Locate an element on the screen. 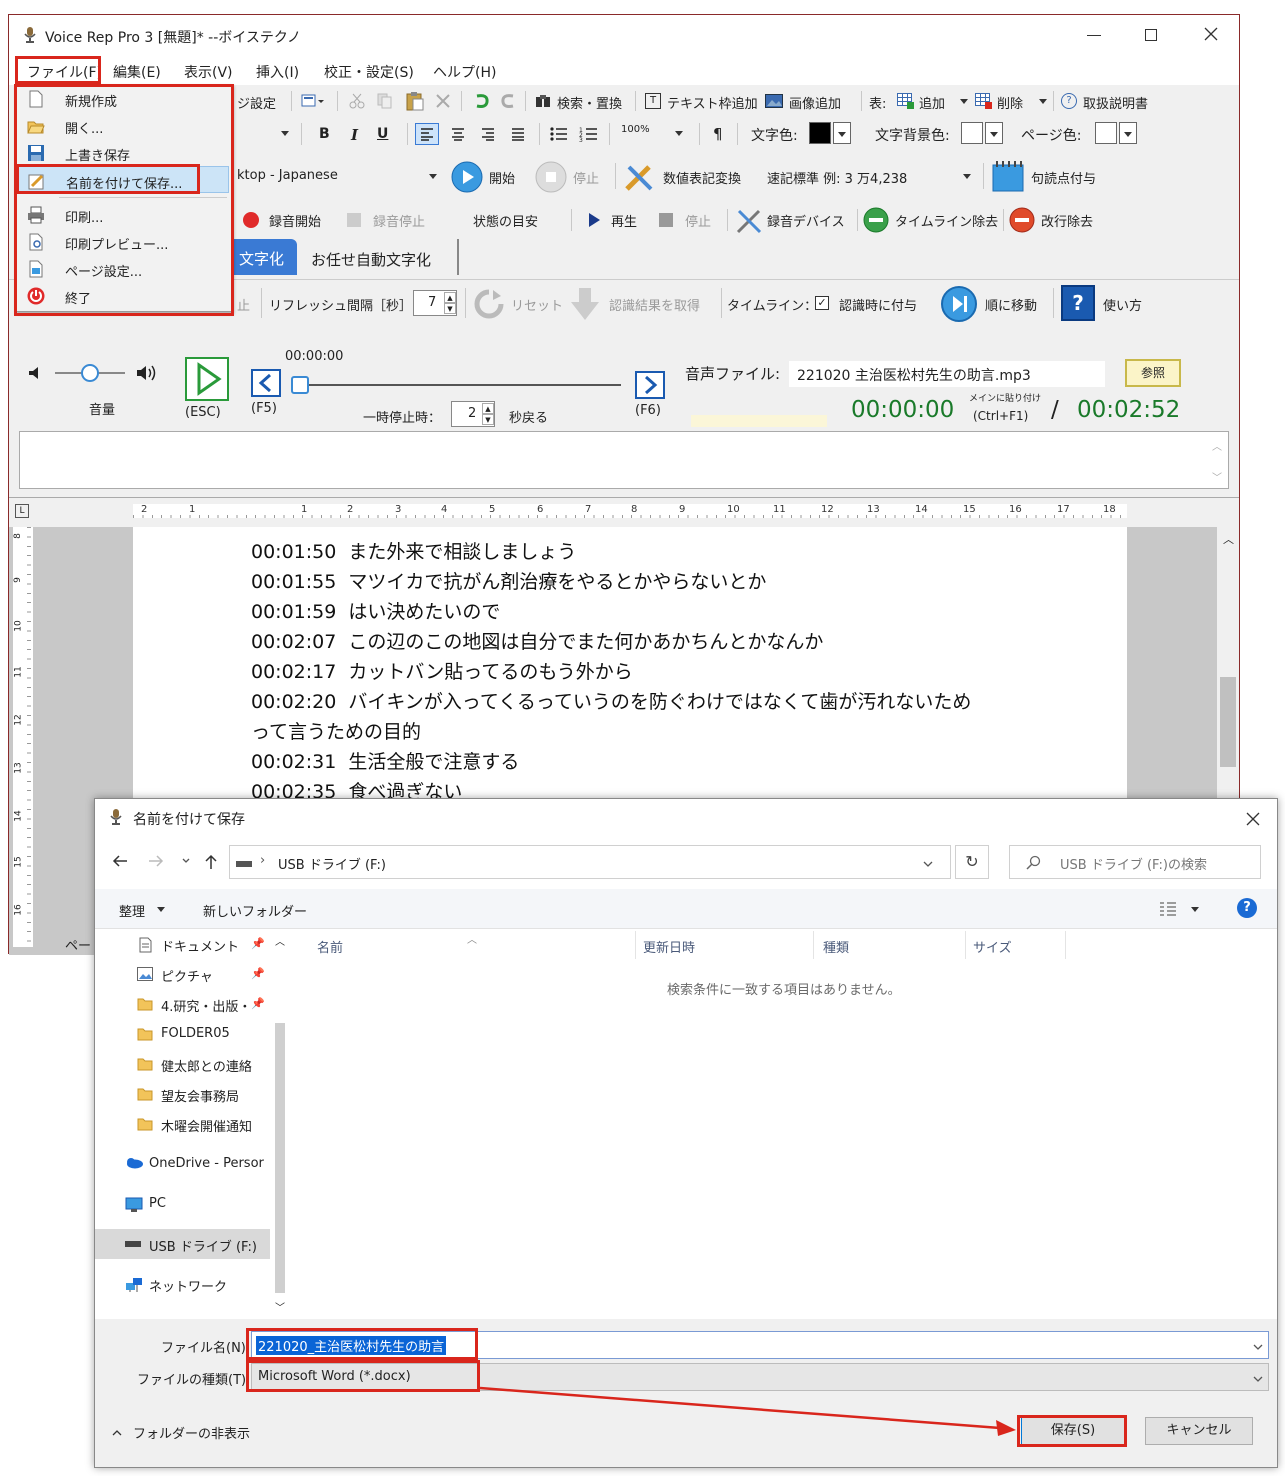  nav-scroll-up-icon: ︿ is located at coordinates (280, 940).